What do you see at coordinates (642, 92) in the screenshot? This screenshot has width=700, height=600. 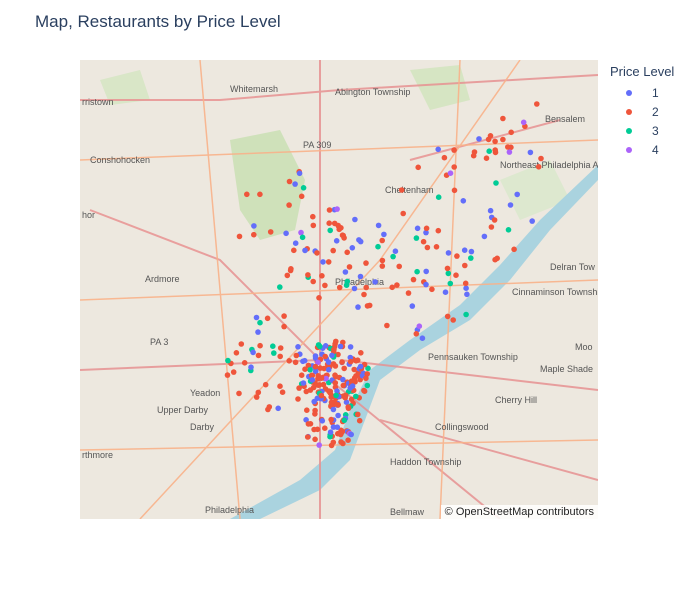 I see `legend-item-1: 1` at bounding box center [642, 92].